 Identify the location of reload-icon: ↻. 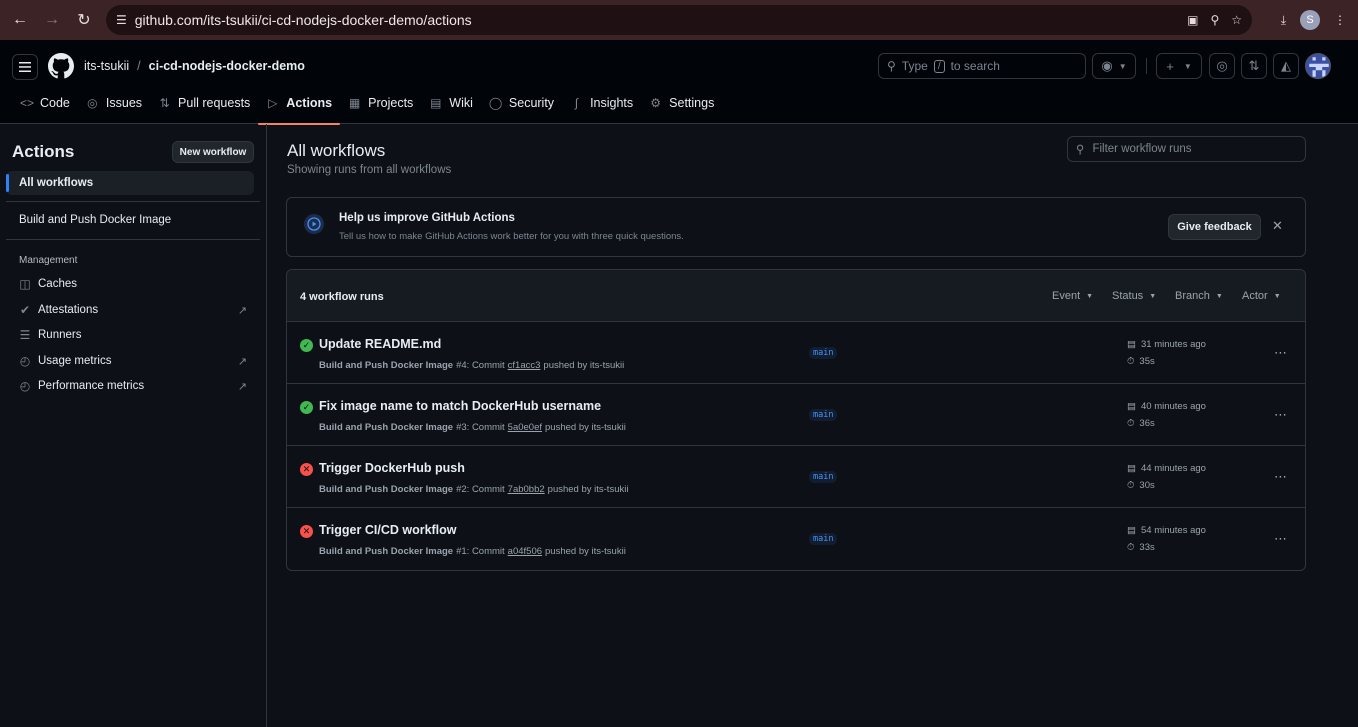
(84, 20).